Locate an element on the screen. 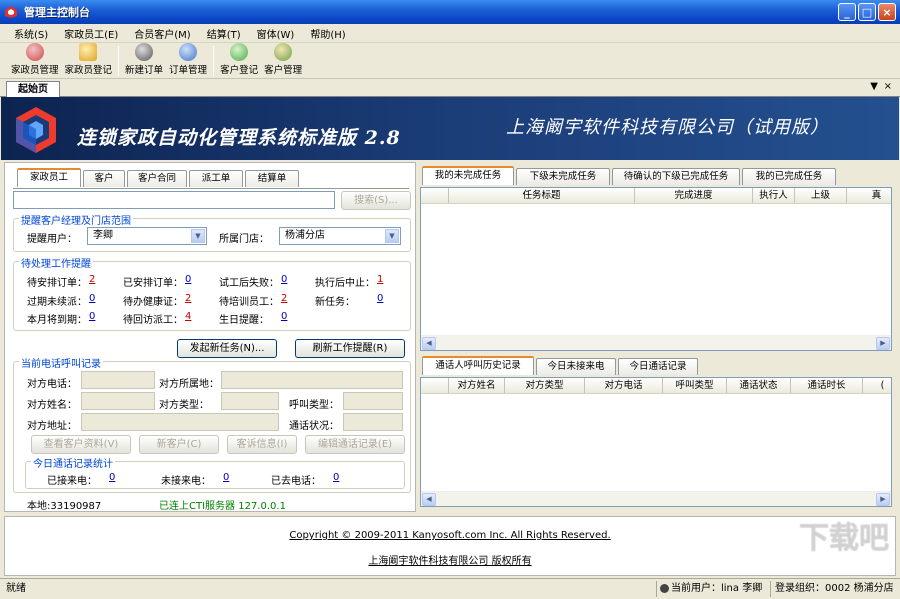 The height and width of the screenshot is (599, 900). product-banner: 连锁家政自动化管理系统标准版 2.8 上海阚宇软件科技有限公司（试用版） is located at coordinates (450, 128).